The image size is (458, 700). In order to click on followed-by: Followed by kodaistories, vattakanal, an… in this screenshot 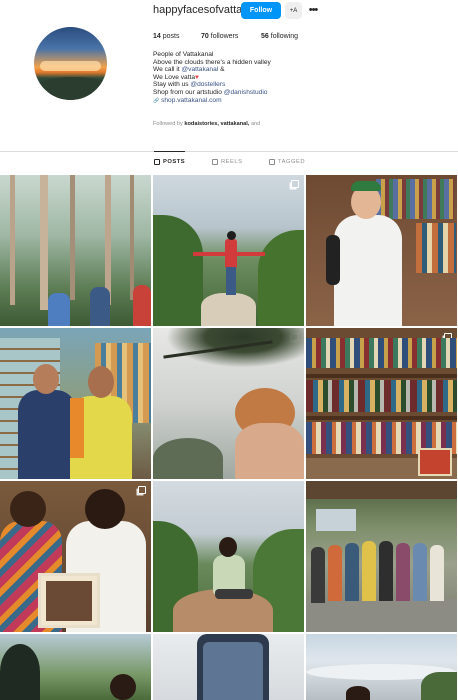, I will do `click(206, 124)`.